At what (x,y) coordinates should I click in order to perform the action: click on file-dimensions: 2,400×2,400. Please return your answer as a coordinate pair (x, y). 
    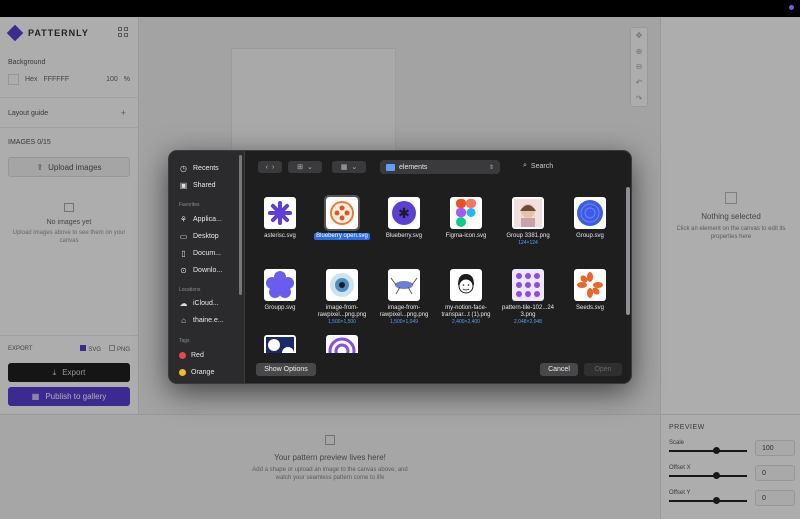
    Looking at the image, I should click on (466, 322).